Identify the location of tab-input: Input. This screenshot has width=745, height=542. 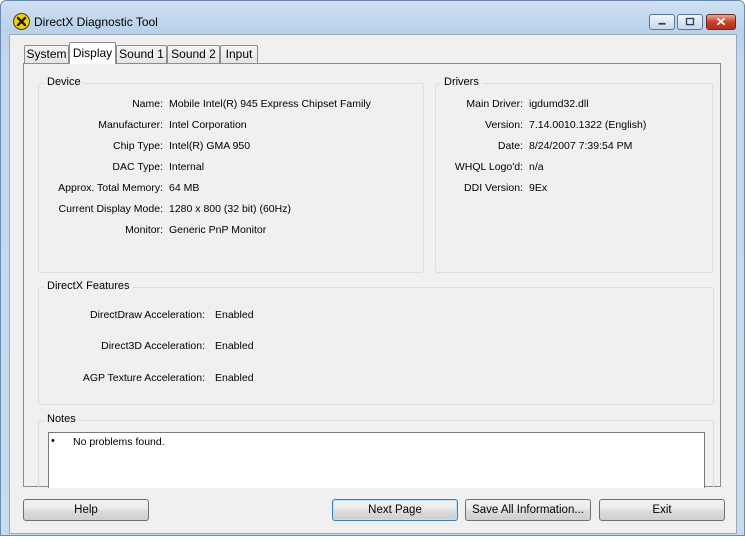
(239, 54).